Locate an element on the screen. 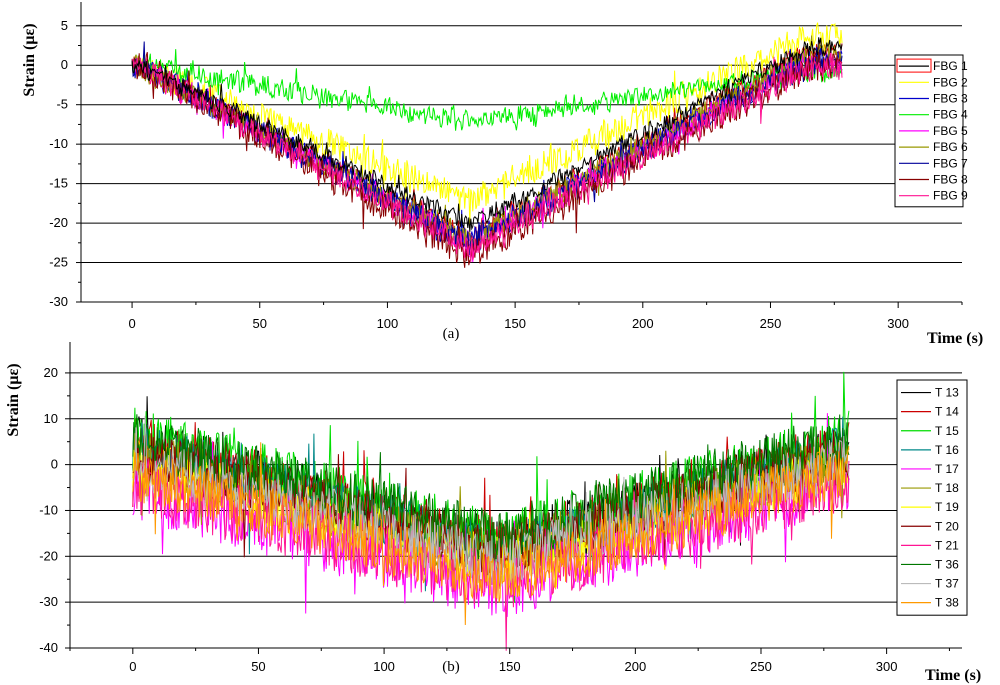 The image size is (1000, 685). y-tick-label: -40 is located at coordinates (48, 647).